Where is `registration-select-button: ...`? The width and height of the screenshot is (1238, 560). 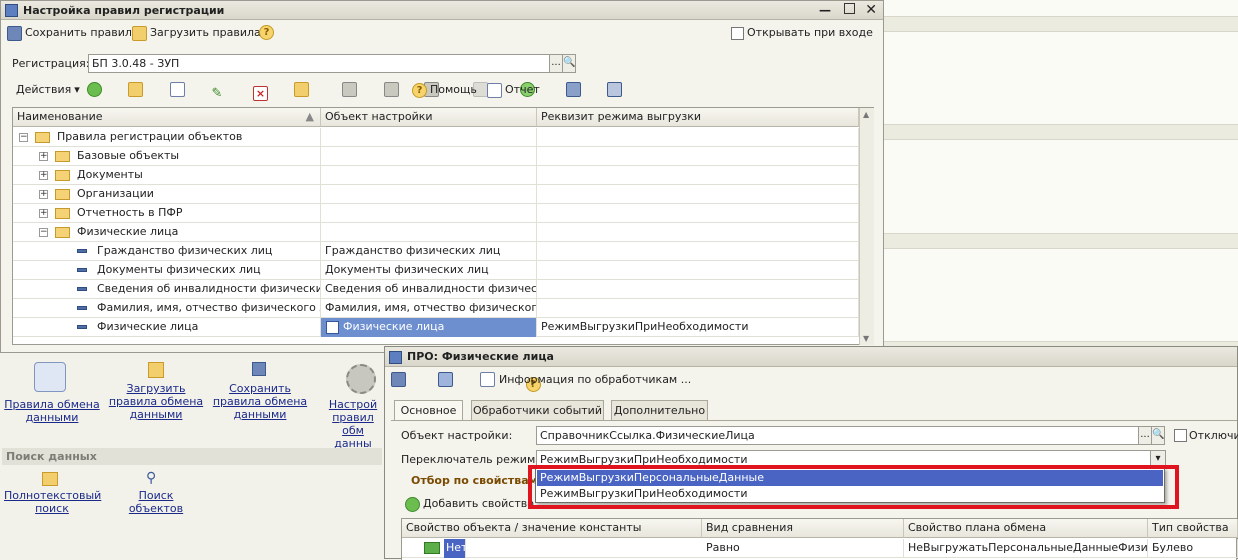 registration-select-button: ... is located at coordinates (556, 63).